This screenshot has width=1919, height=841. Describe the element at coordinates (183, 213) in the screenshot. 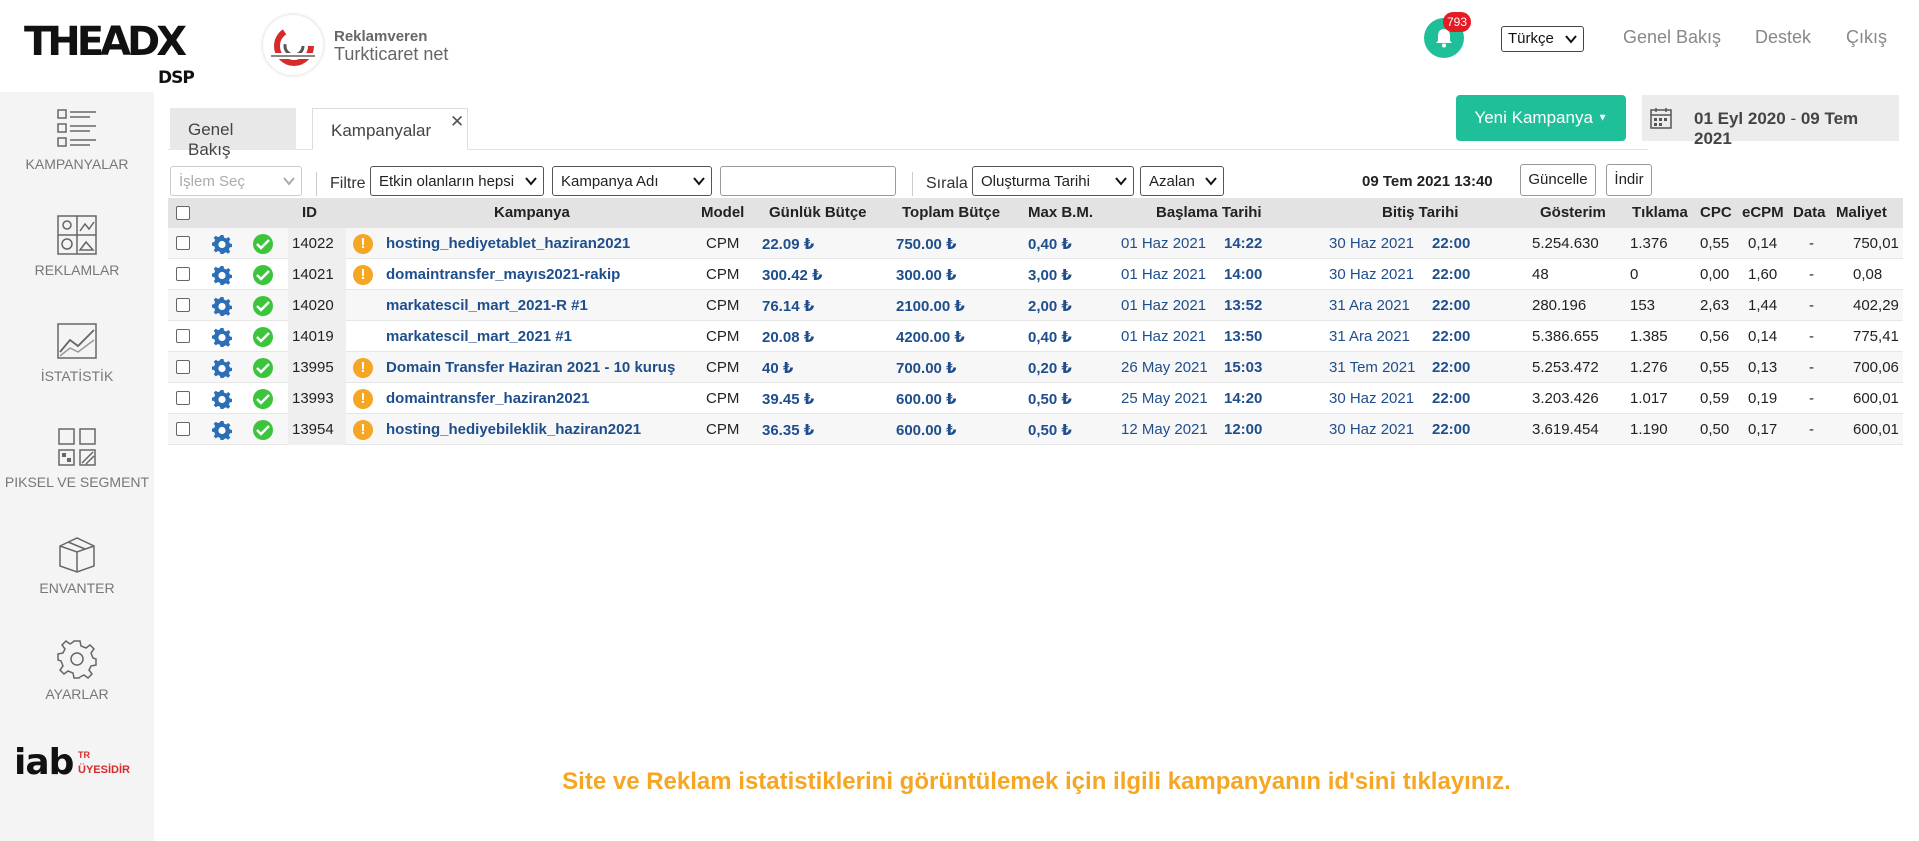

I see `select-all-checkbox` at that location.